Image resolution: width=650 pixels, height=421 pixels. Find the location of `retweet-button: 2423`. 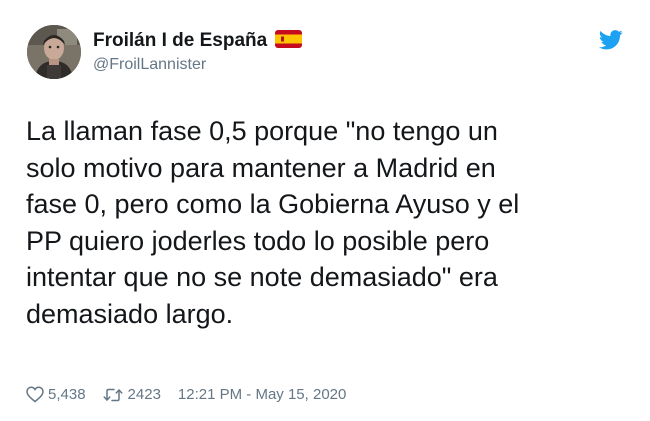

retweet-button: 2423 is located at coordinates (123, 394).